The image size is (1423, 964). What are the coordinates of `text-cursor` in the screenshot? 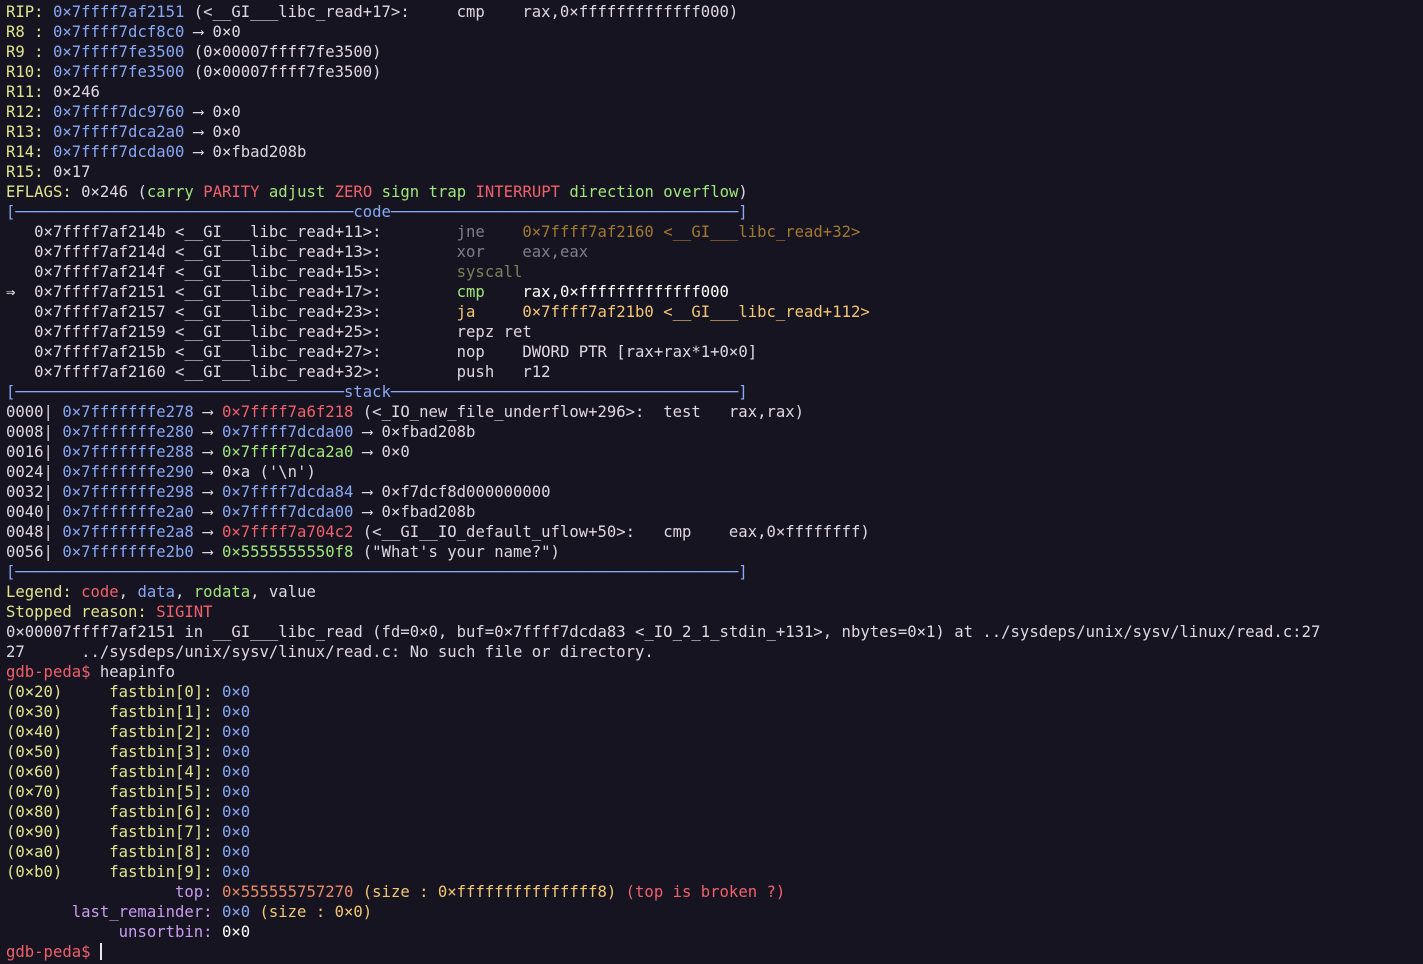 It's located at (100, 951).